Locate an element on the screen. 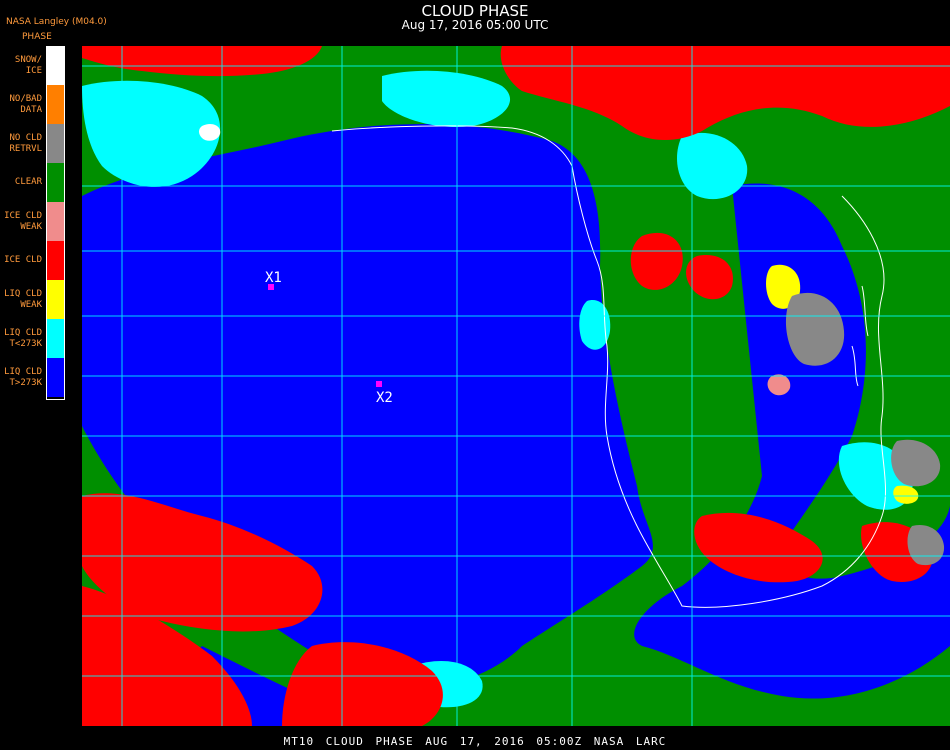  legend-label-line: NO/BAD is located at coordinates (25, 98).